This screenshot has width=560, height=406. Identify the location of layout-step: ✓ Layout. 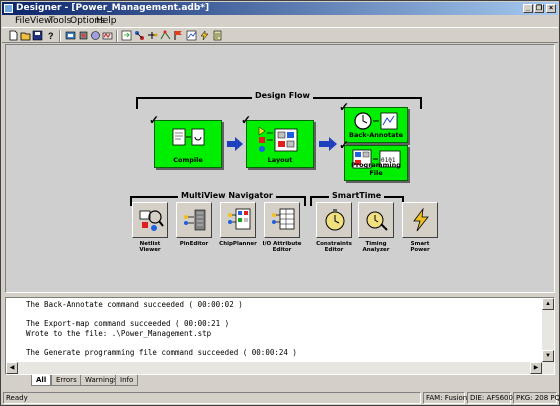
(277, 140).